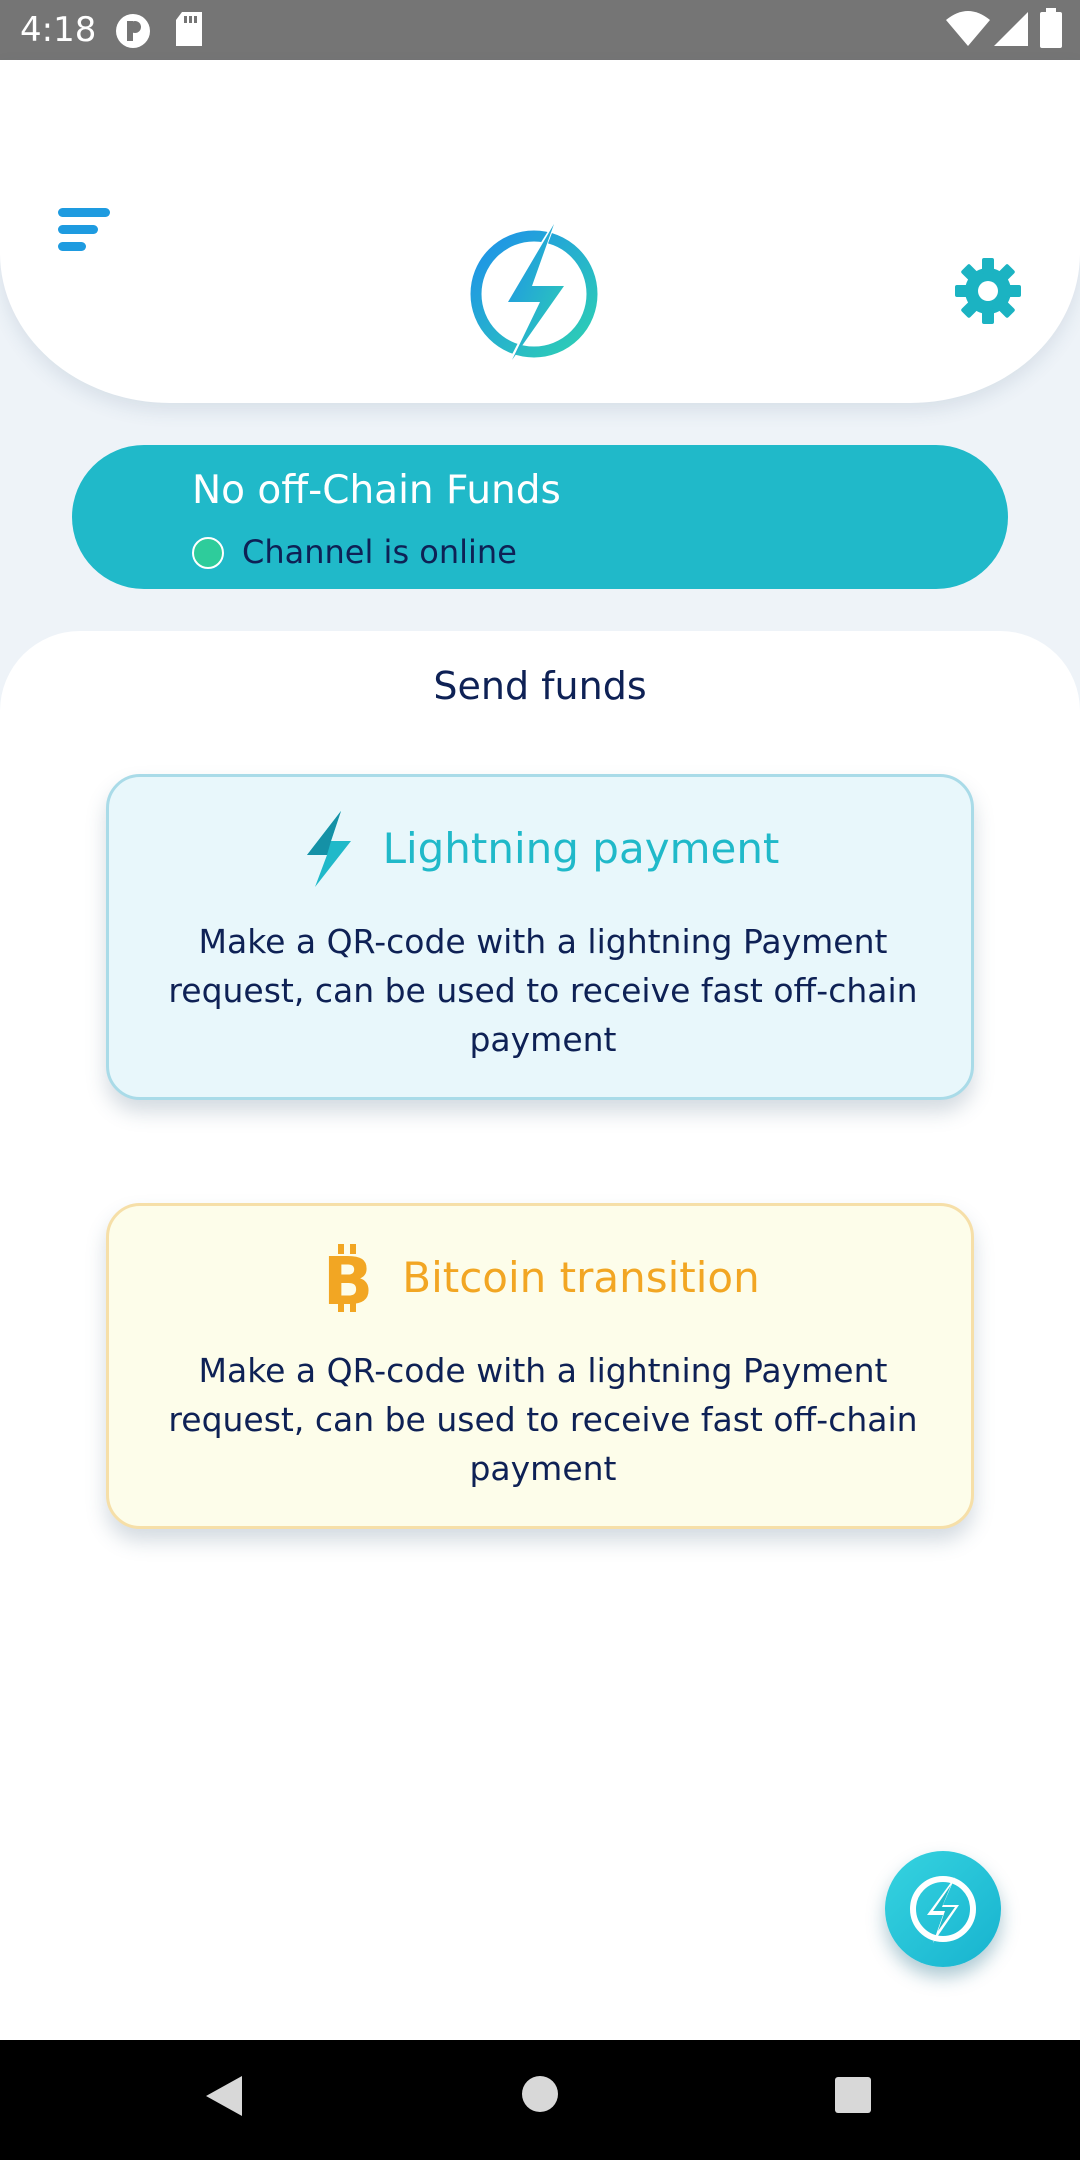 Image resolution: width=1080 pixels, height=2160 pixels. Describe the element at coordinates (189, 32) in the screenshot. I see `sd-card-icon` at that location.